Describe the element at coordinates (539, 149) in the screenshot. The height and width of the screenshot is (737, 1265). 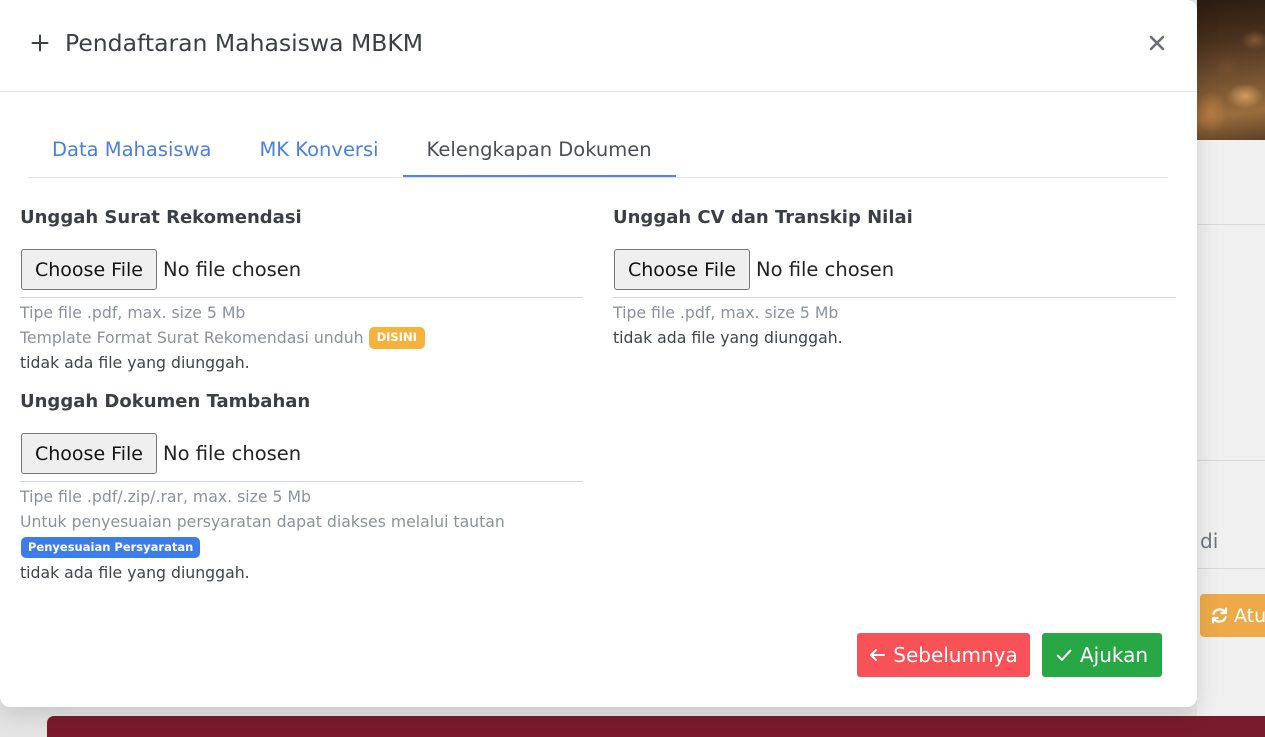
I see `tab-kelengkapan-dokumen: Kelengkapan Dokumen` at that location.